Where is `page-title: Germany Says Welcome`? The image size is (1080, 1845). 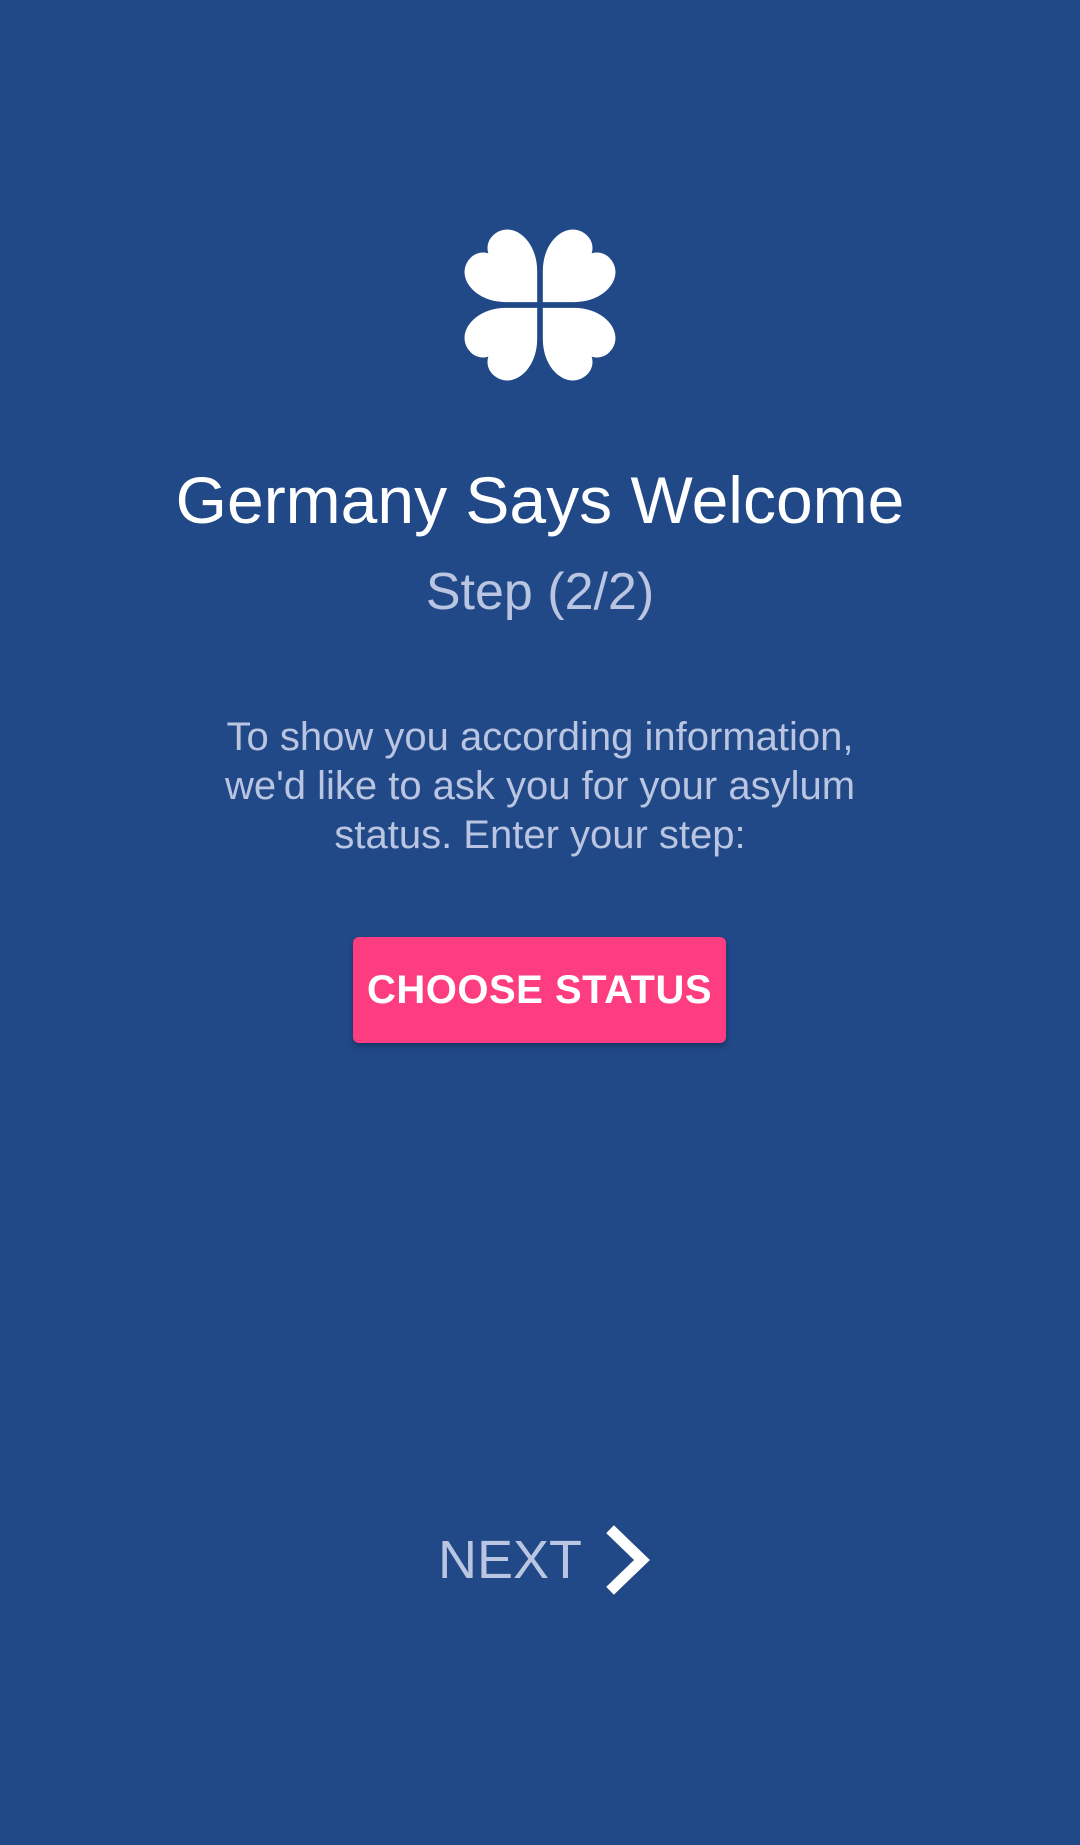
page-title: Germany Says Welcome is located at coordinates (540, 500).